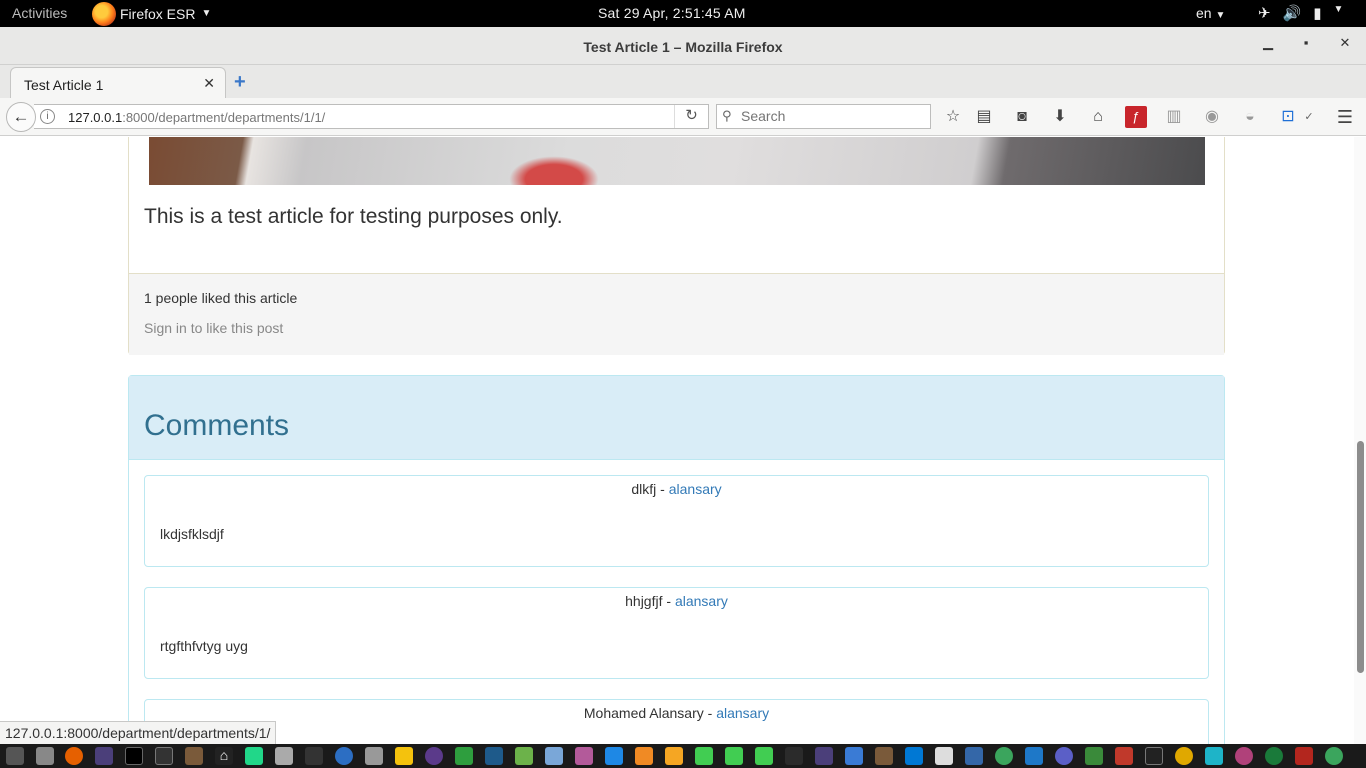  Describe the element at coordinates (672, 13) in the screenshot. I see `clock: Sat 29 Apr, 2:51:45 AM` at that location.